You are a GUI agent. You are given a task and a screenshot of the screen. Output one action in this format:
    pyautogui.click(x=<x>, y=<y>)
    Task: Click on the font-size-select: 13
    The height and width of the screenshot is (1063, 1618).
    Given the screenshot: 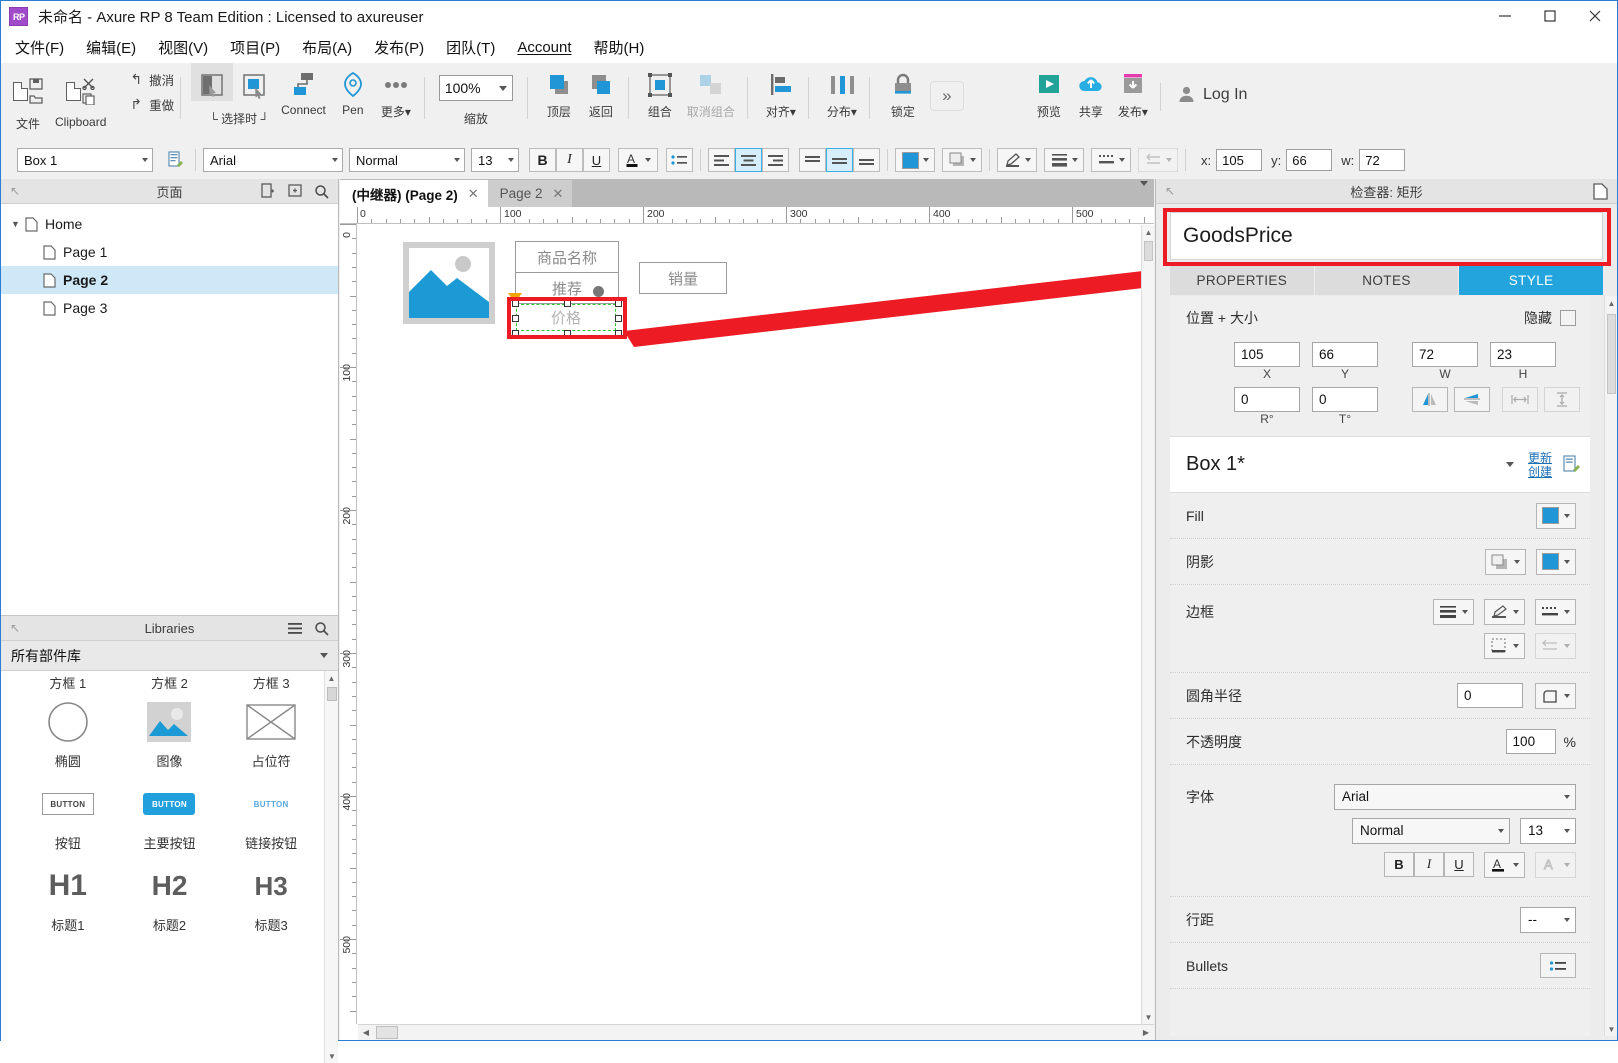 What is the action you would take?
    pyautogui.click(x=1548, y=830)
    